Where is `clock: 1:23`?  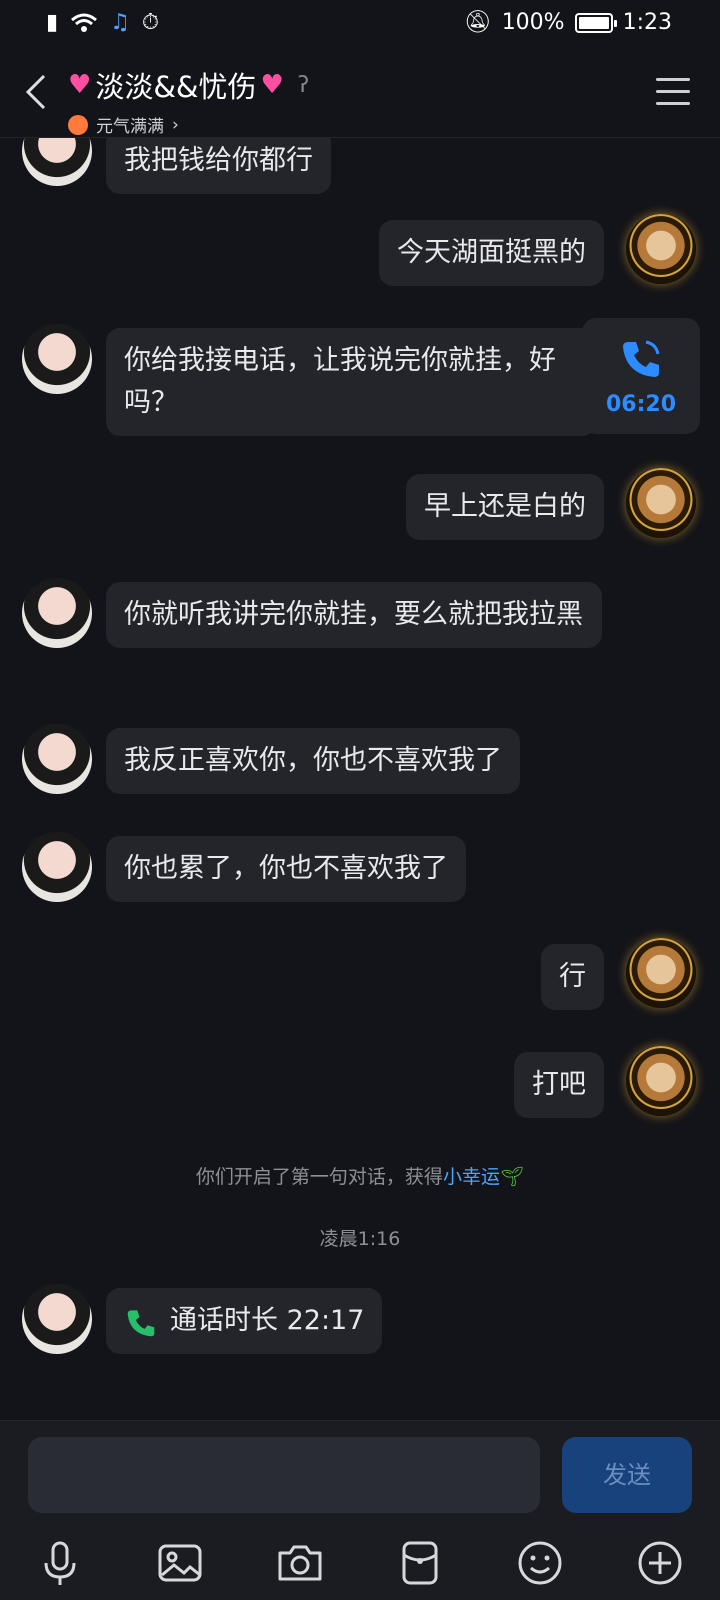 clock: 1:23 is located at coordinates (647, 22).